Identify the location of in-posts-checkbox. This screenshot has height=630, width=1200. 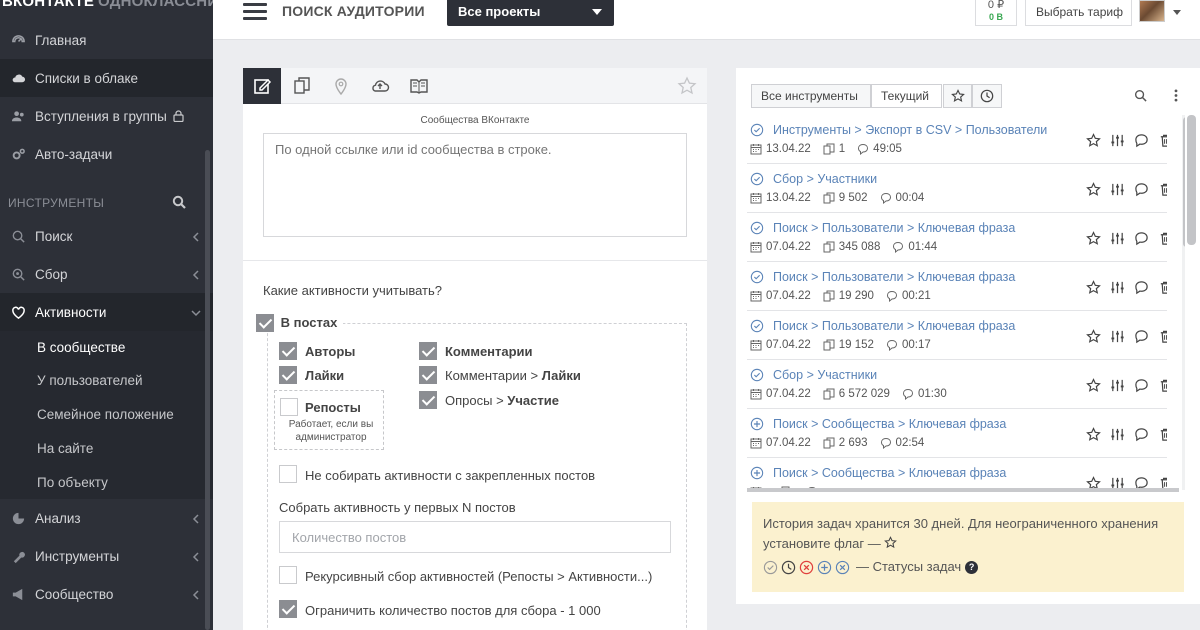
(265, 323).